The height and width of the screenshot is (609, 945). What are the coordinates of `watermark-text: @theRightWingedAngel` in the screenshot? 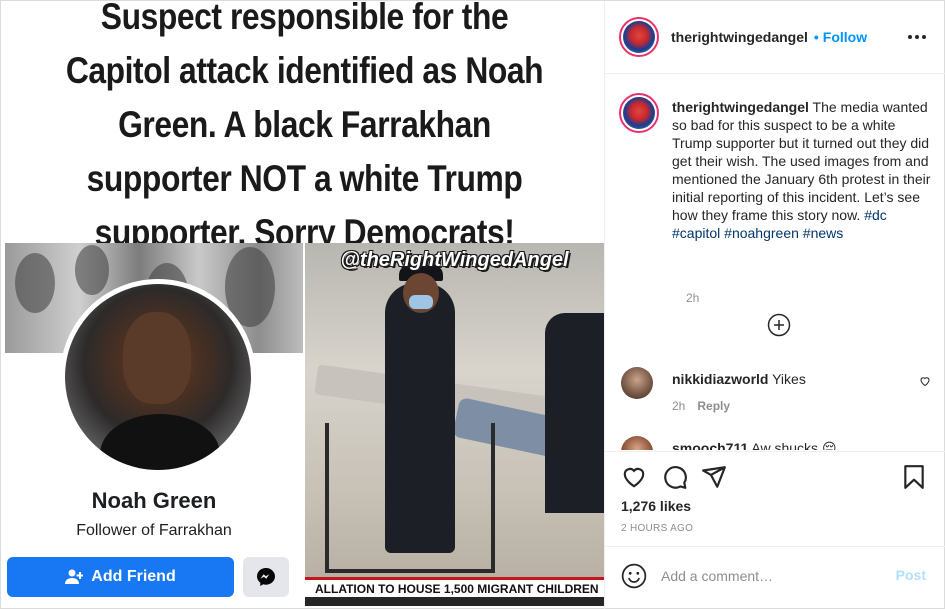 It's located at (454, 260).